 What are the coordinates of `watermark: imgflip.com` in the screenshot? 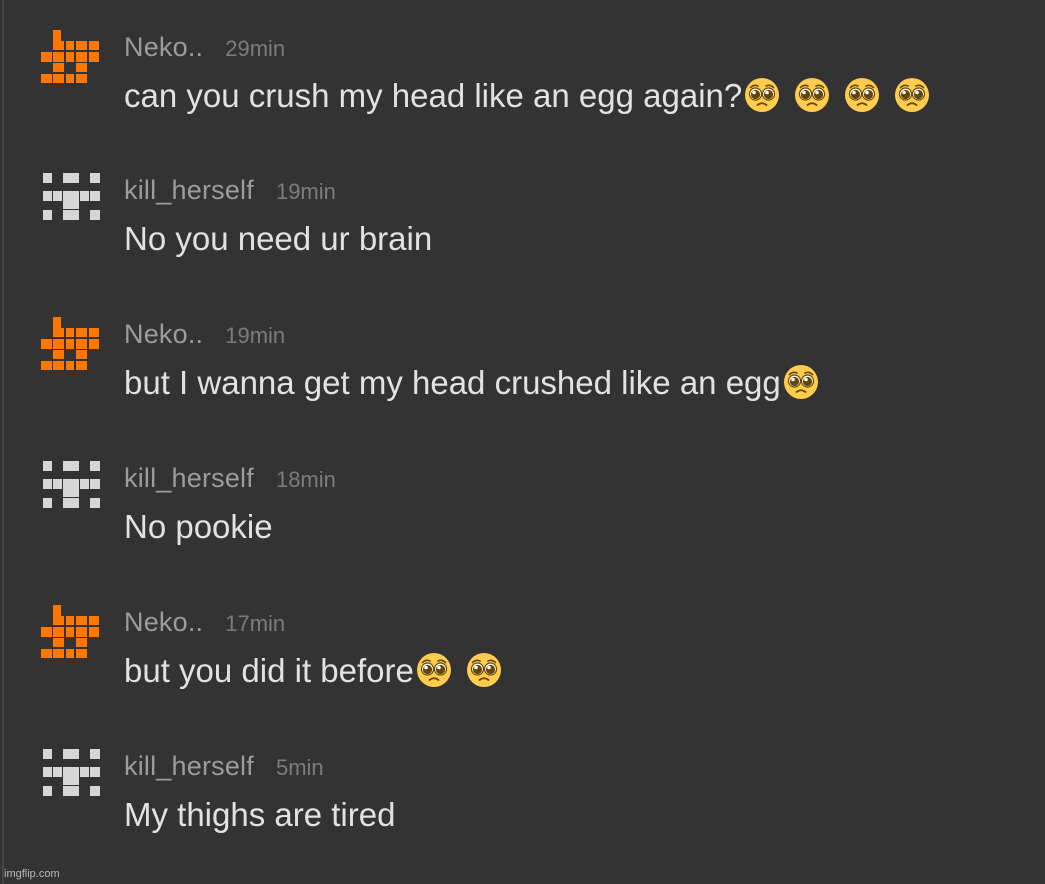 It's located at (32, 874).